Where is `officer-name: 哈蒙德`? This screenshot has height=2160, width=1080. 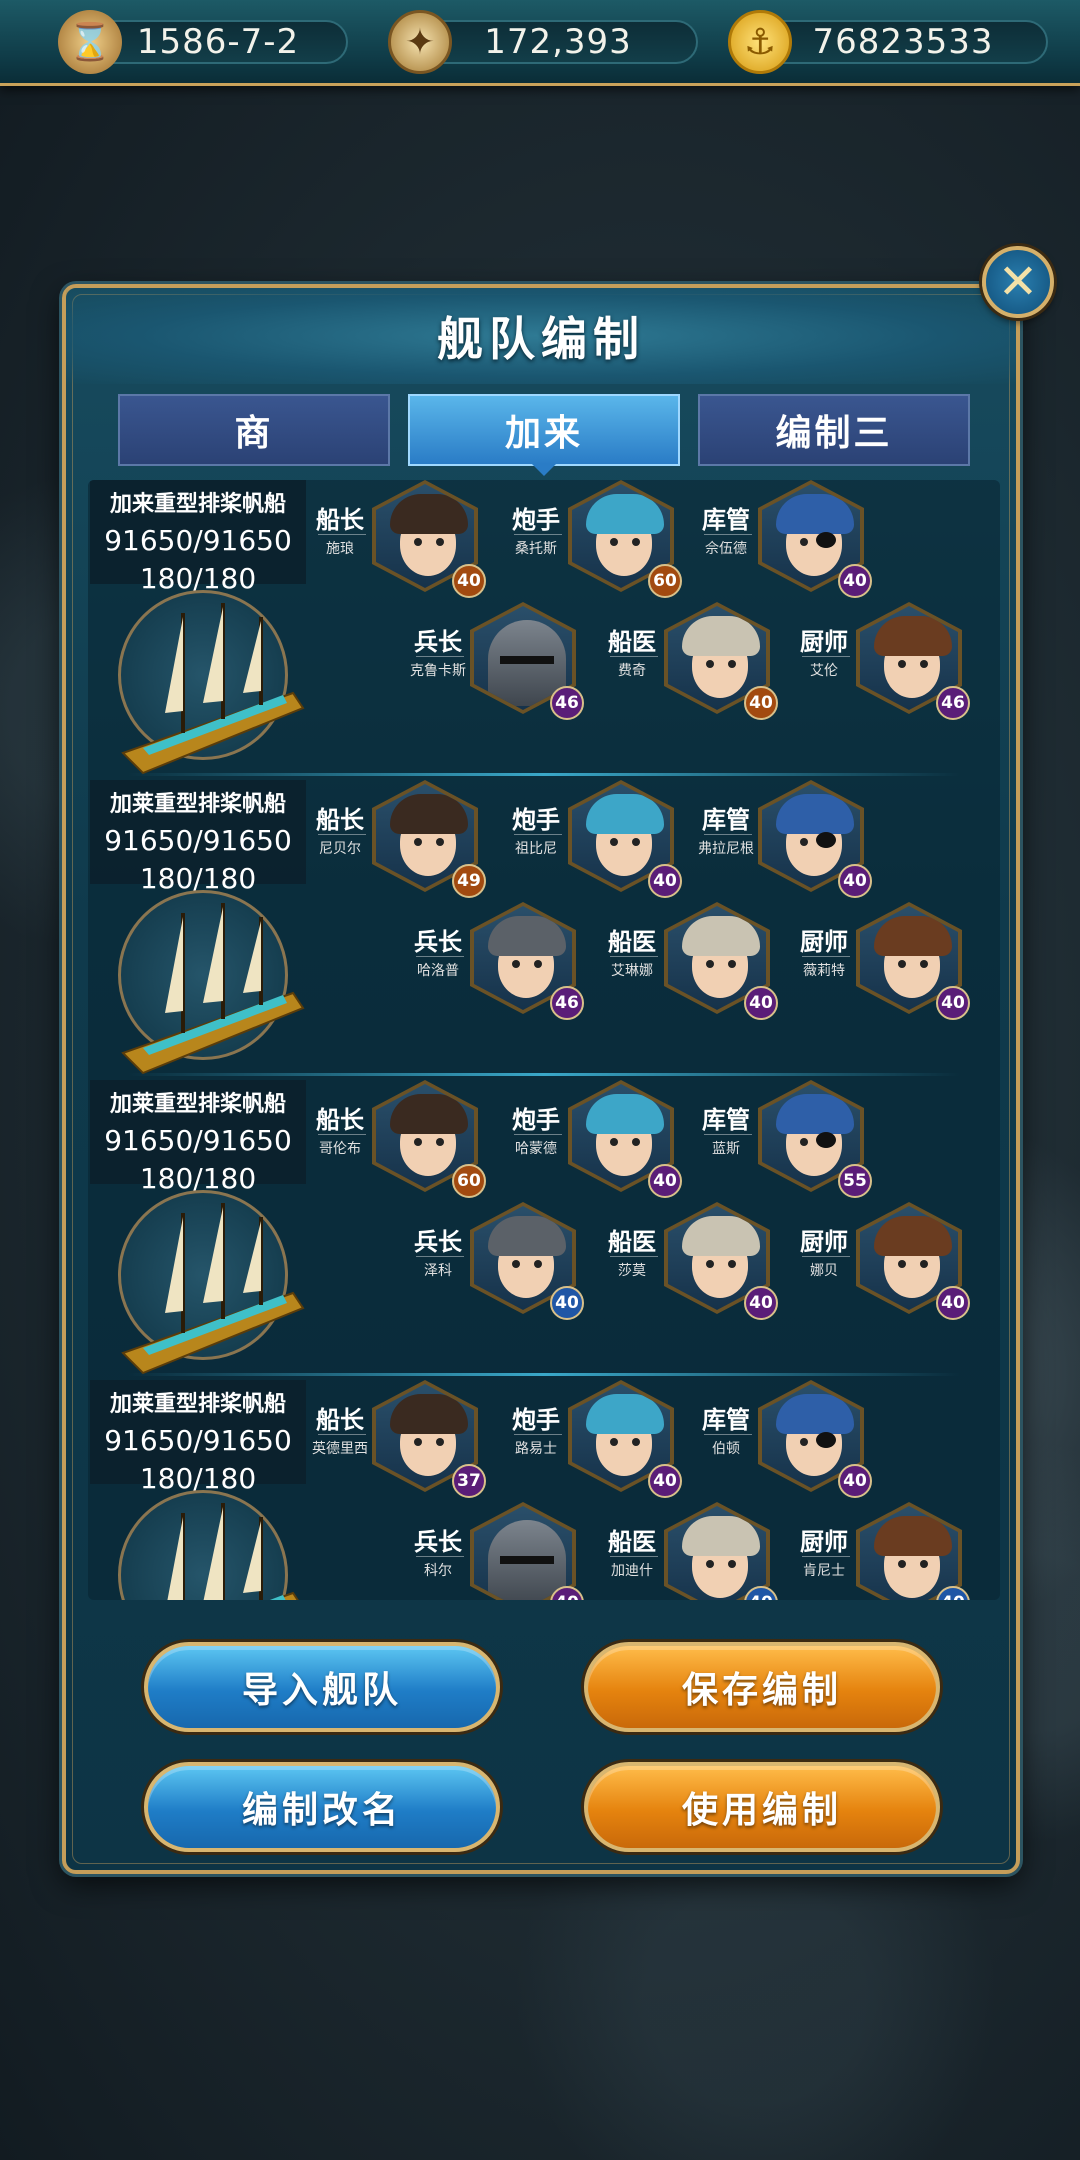
officer-name: 哈蒙德 is located at coordinates (536, 1149).